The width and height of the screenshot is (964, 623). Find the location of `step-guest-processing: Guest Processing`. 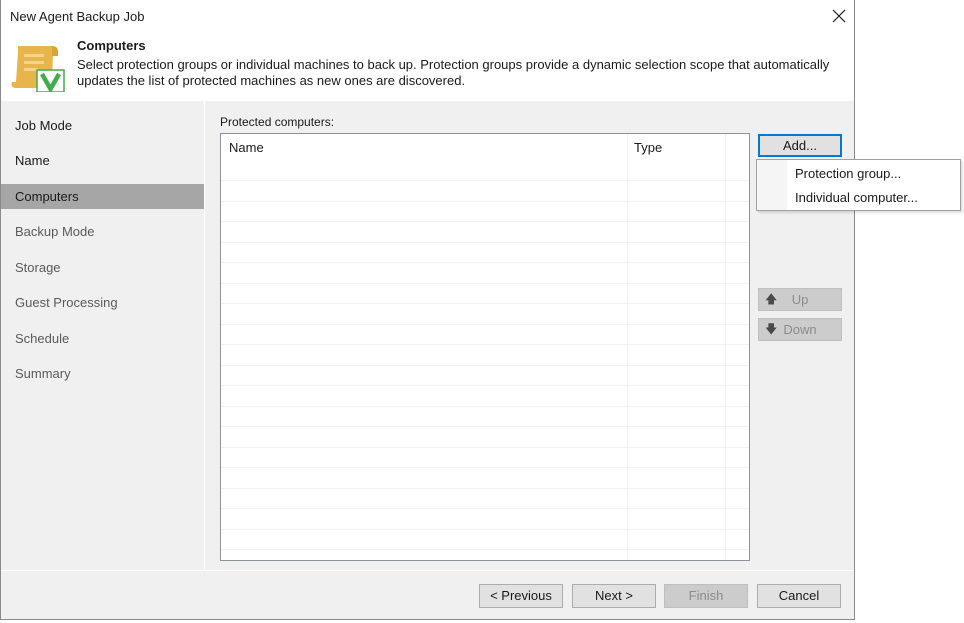

step-guest-processing: Guest Processing is located at coordinates (102, 302).